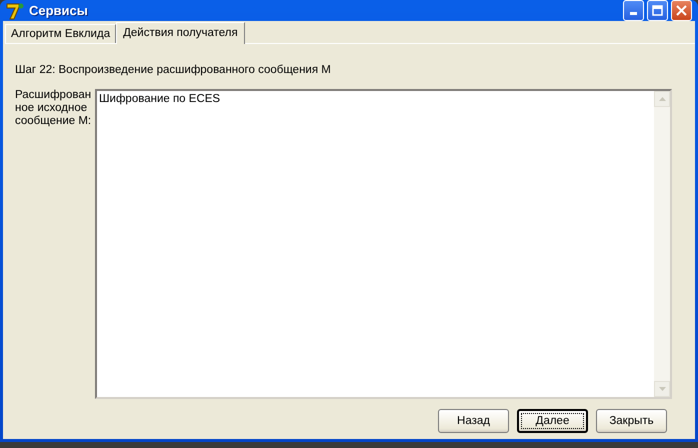 Image resolution: width=698 pixels, height=448 pixels. What do you see at coordinates (552, 421) in the screenshot?
I see `dialog-button: Далее` at bounding box center [552, 421].